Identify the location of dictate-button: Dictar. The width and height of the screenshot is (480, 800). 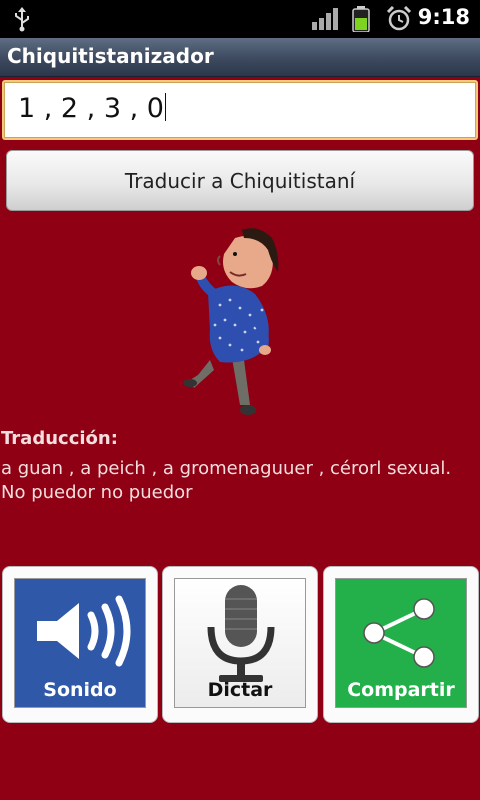
(240, 644).